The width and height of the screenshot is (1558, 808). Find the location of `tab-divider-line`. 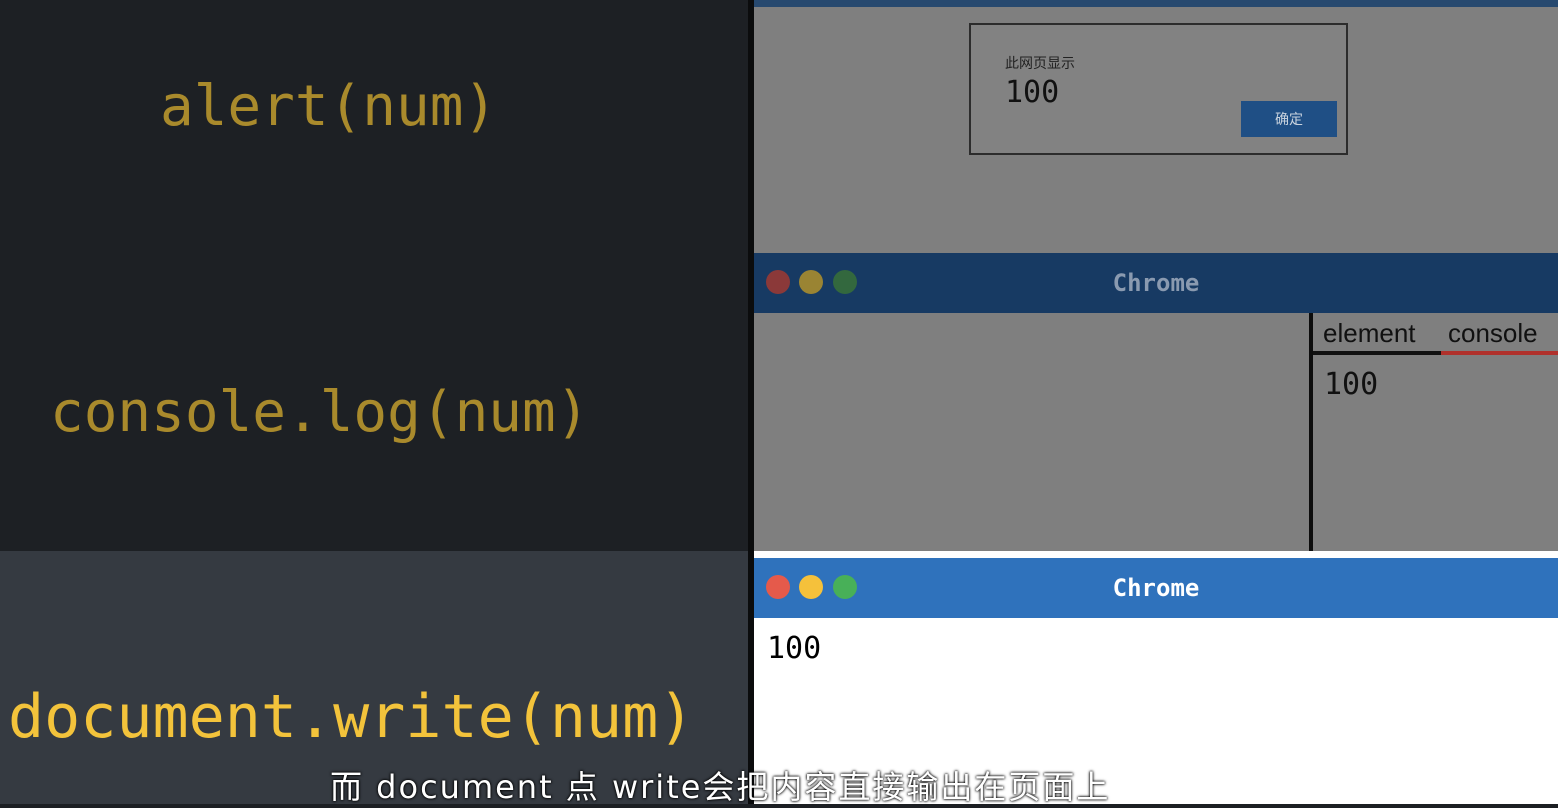

tab-divider-line is located at coordinates (1377, 353).